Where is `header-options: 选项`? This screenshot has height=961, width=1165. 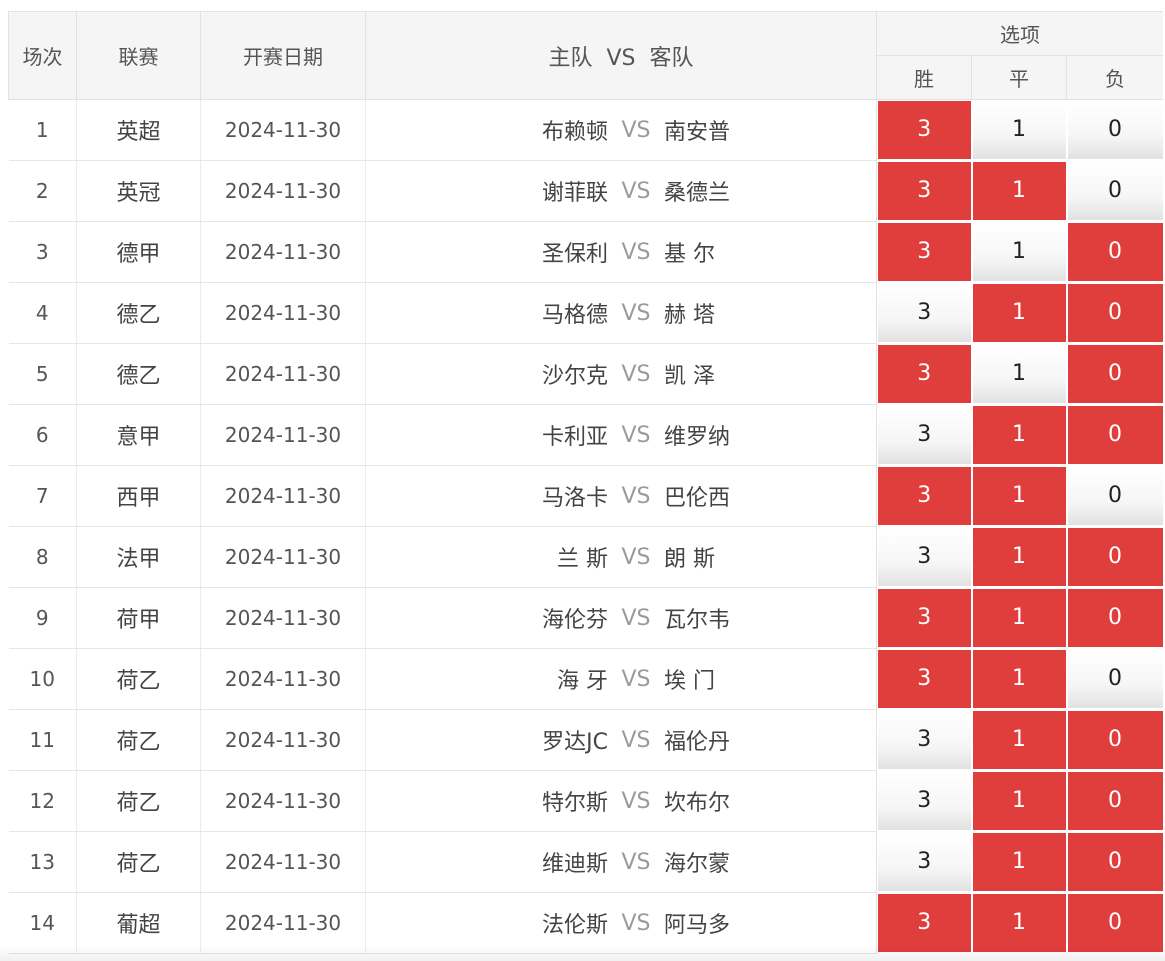 header-options: 选项 is located at coordinates (1019, 33).